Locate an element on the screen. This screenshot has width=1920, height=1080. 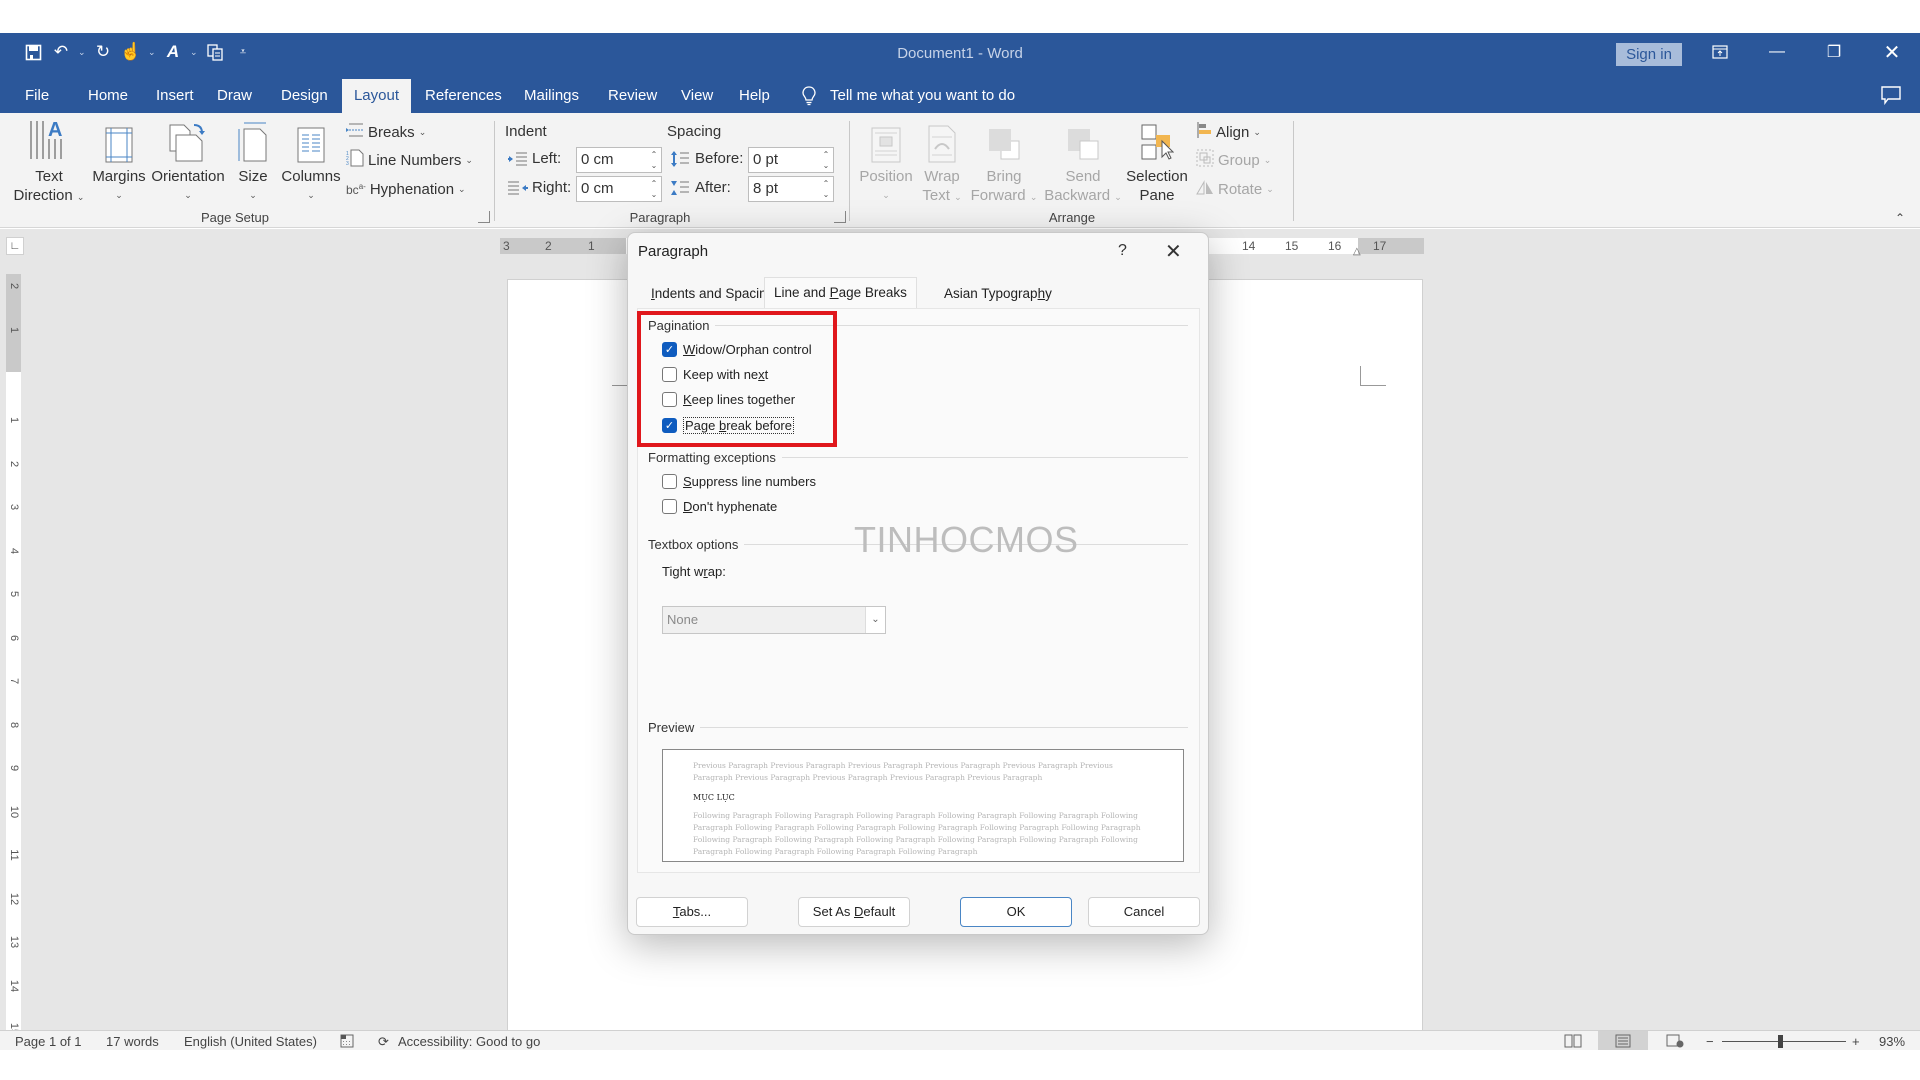
accessibility-icon: ⟳ is located at coordinates (383, 1042).